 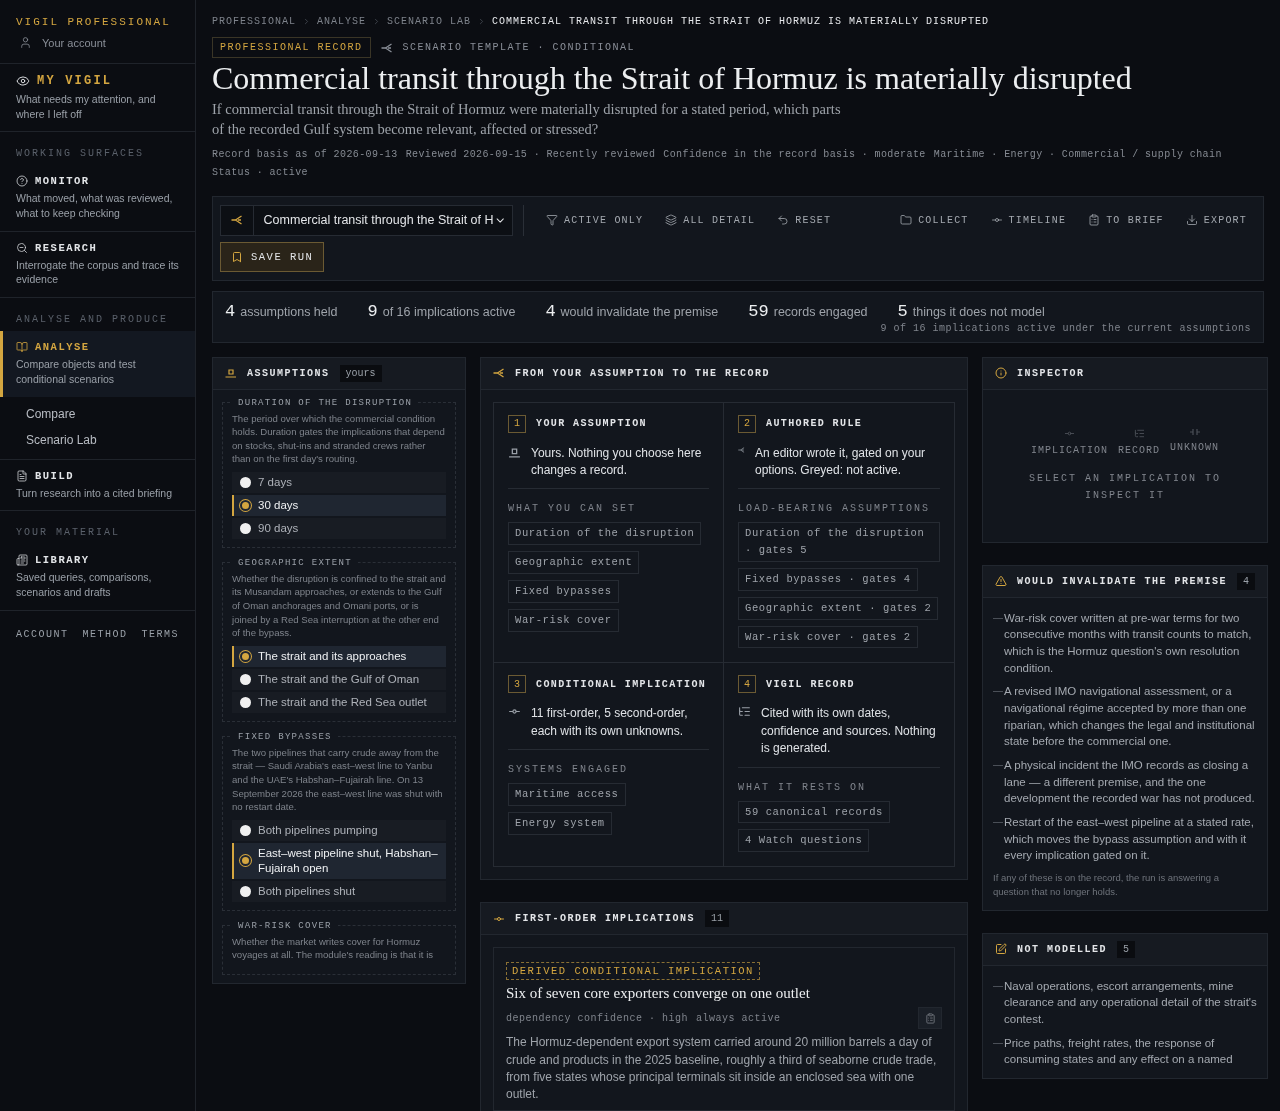 I want to click on save-run-button: SAVE RUN, so click(x=272, y=256).